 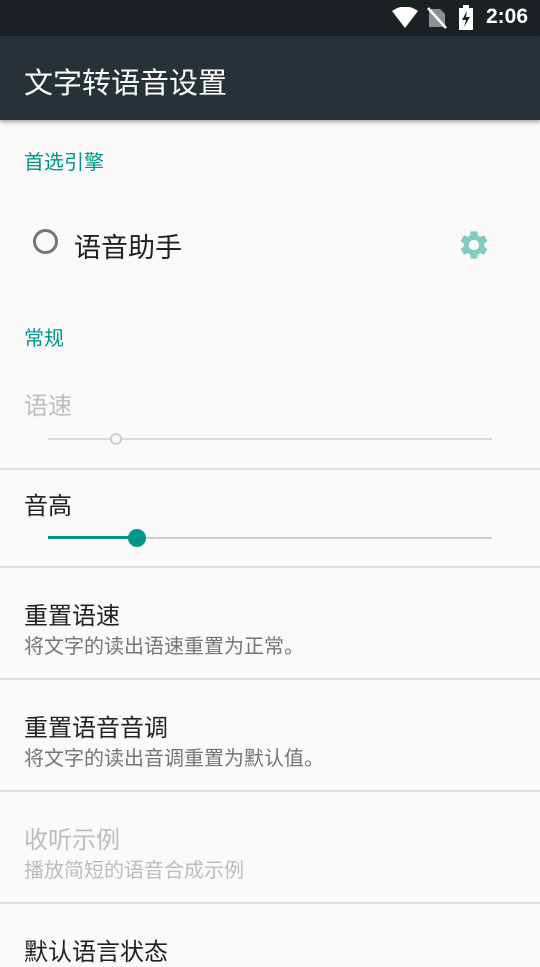 What do you see at coordinates (96, 728) in the screenshot?
I see `reset-pitch-title: 重置语音音调` at bounding box center [96, 728].